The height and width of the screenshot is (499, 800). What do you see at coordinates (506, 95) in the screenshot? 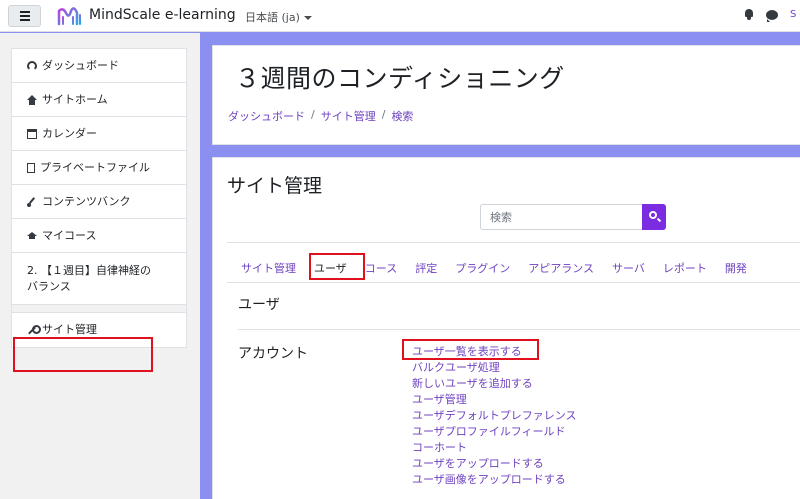
I see `page-header: ３週間のコンディショニング ダッシュボード / サイト管理 / 検索` at bounding box center [506, 95].